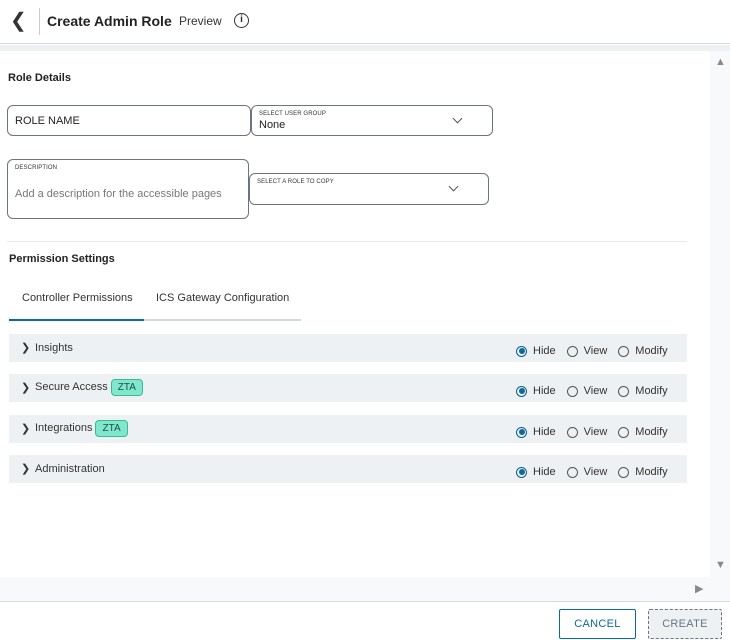  What do you see at coordinates (241, 20) in the screenshot?
I see `info-icon: i` at bounding box center [241, 20].